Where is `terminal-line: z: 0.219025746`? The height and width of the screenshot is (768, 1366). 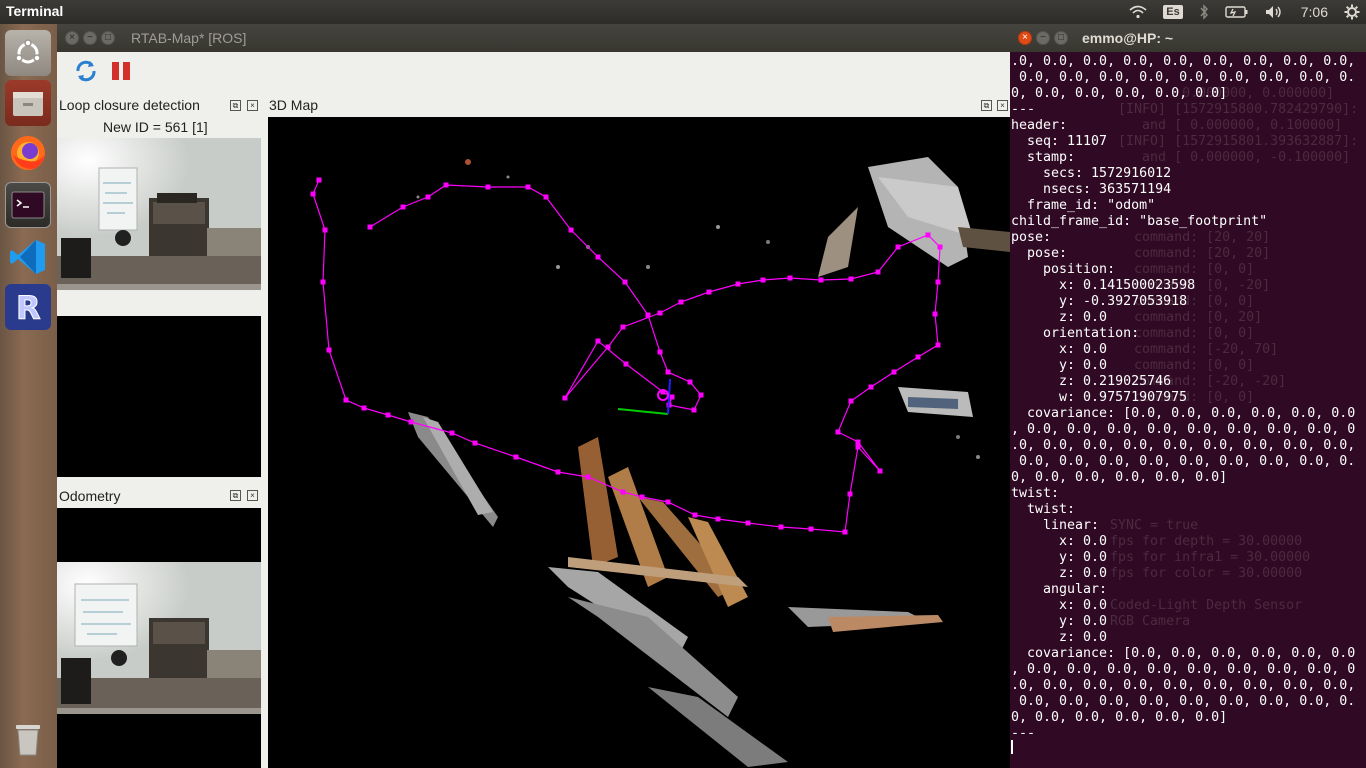 terminal-line: z: 0.219025746 is located at coordinates (1091, 381).